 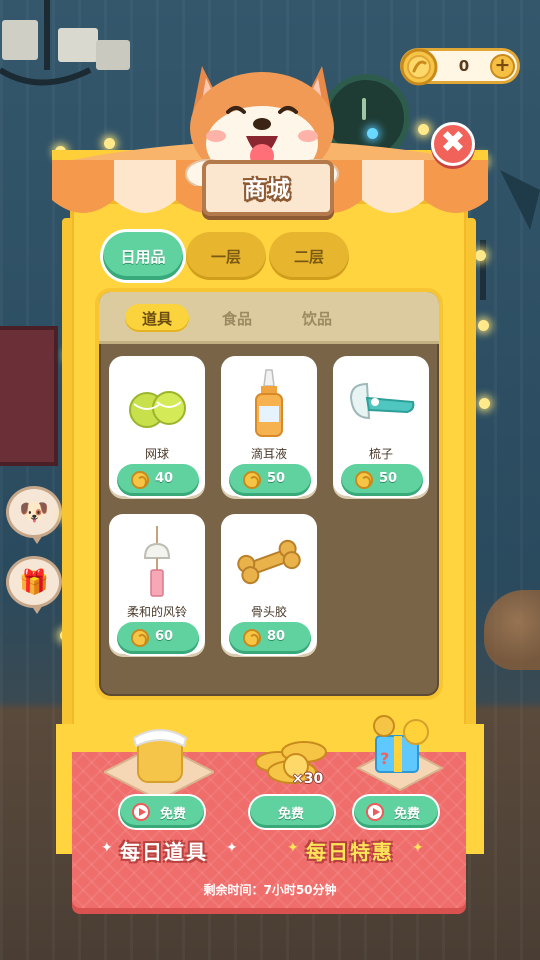 I want to click on item-name: 梳子, so click(x=380, y=454).